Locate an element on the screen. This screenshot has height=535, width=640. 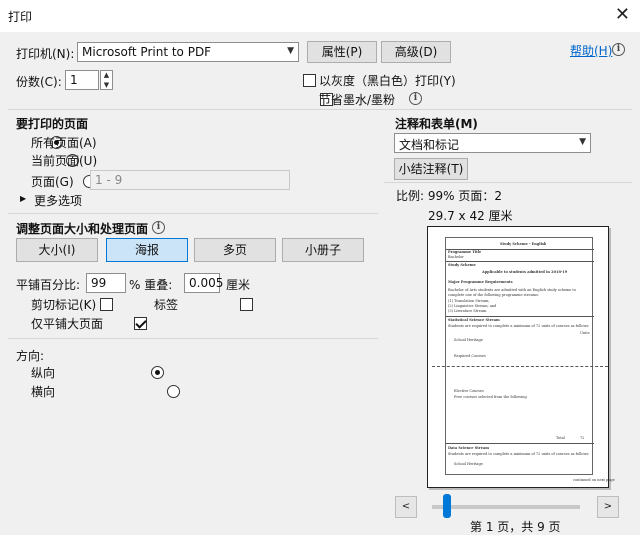
next-page-button: > is located at coordinates (608, 507).